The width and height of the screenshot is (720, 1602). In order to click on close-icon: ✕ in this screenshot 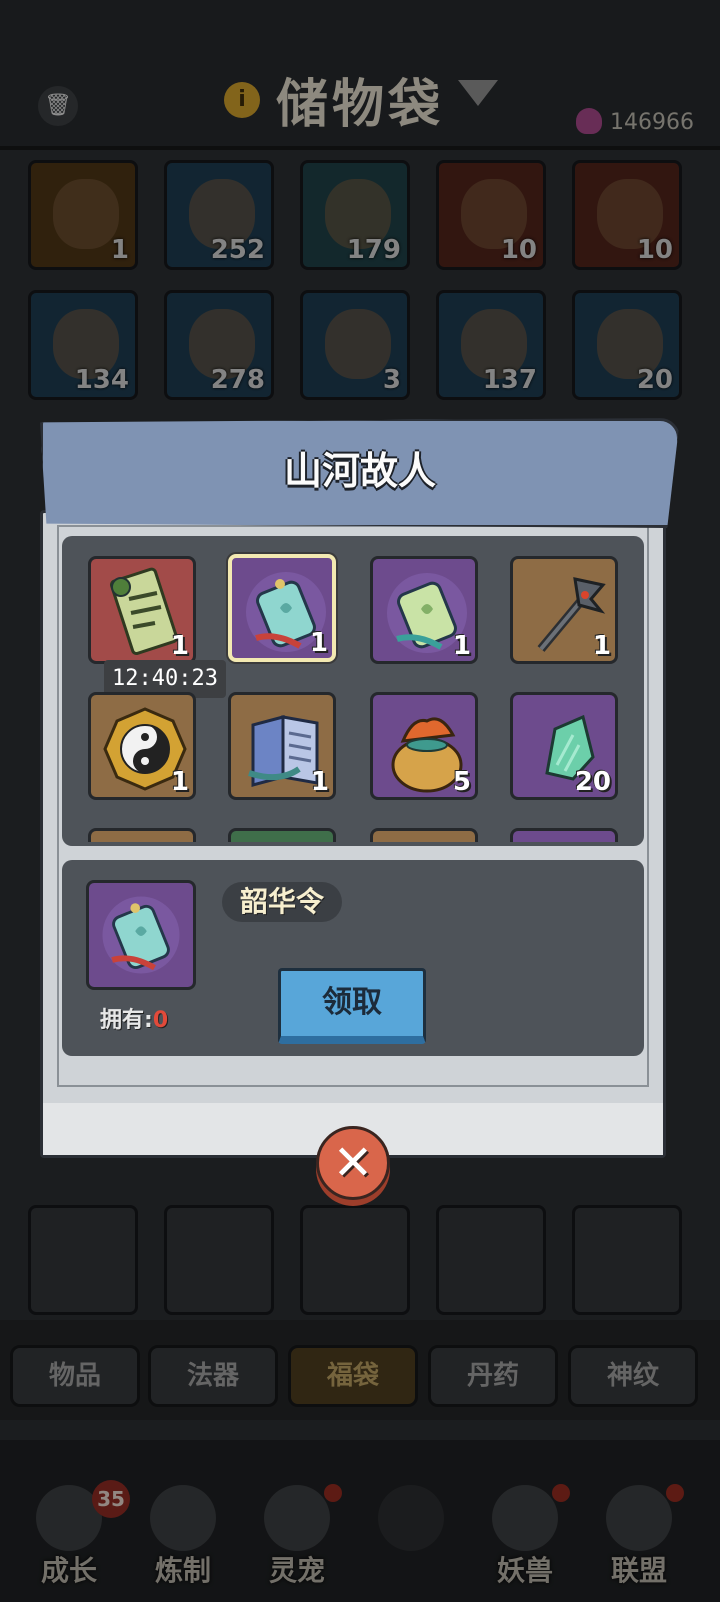, I will do `click(353, 1163)`.